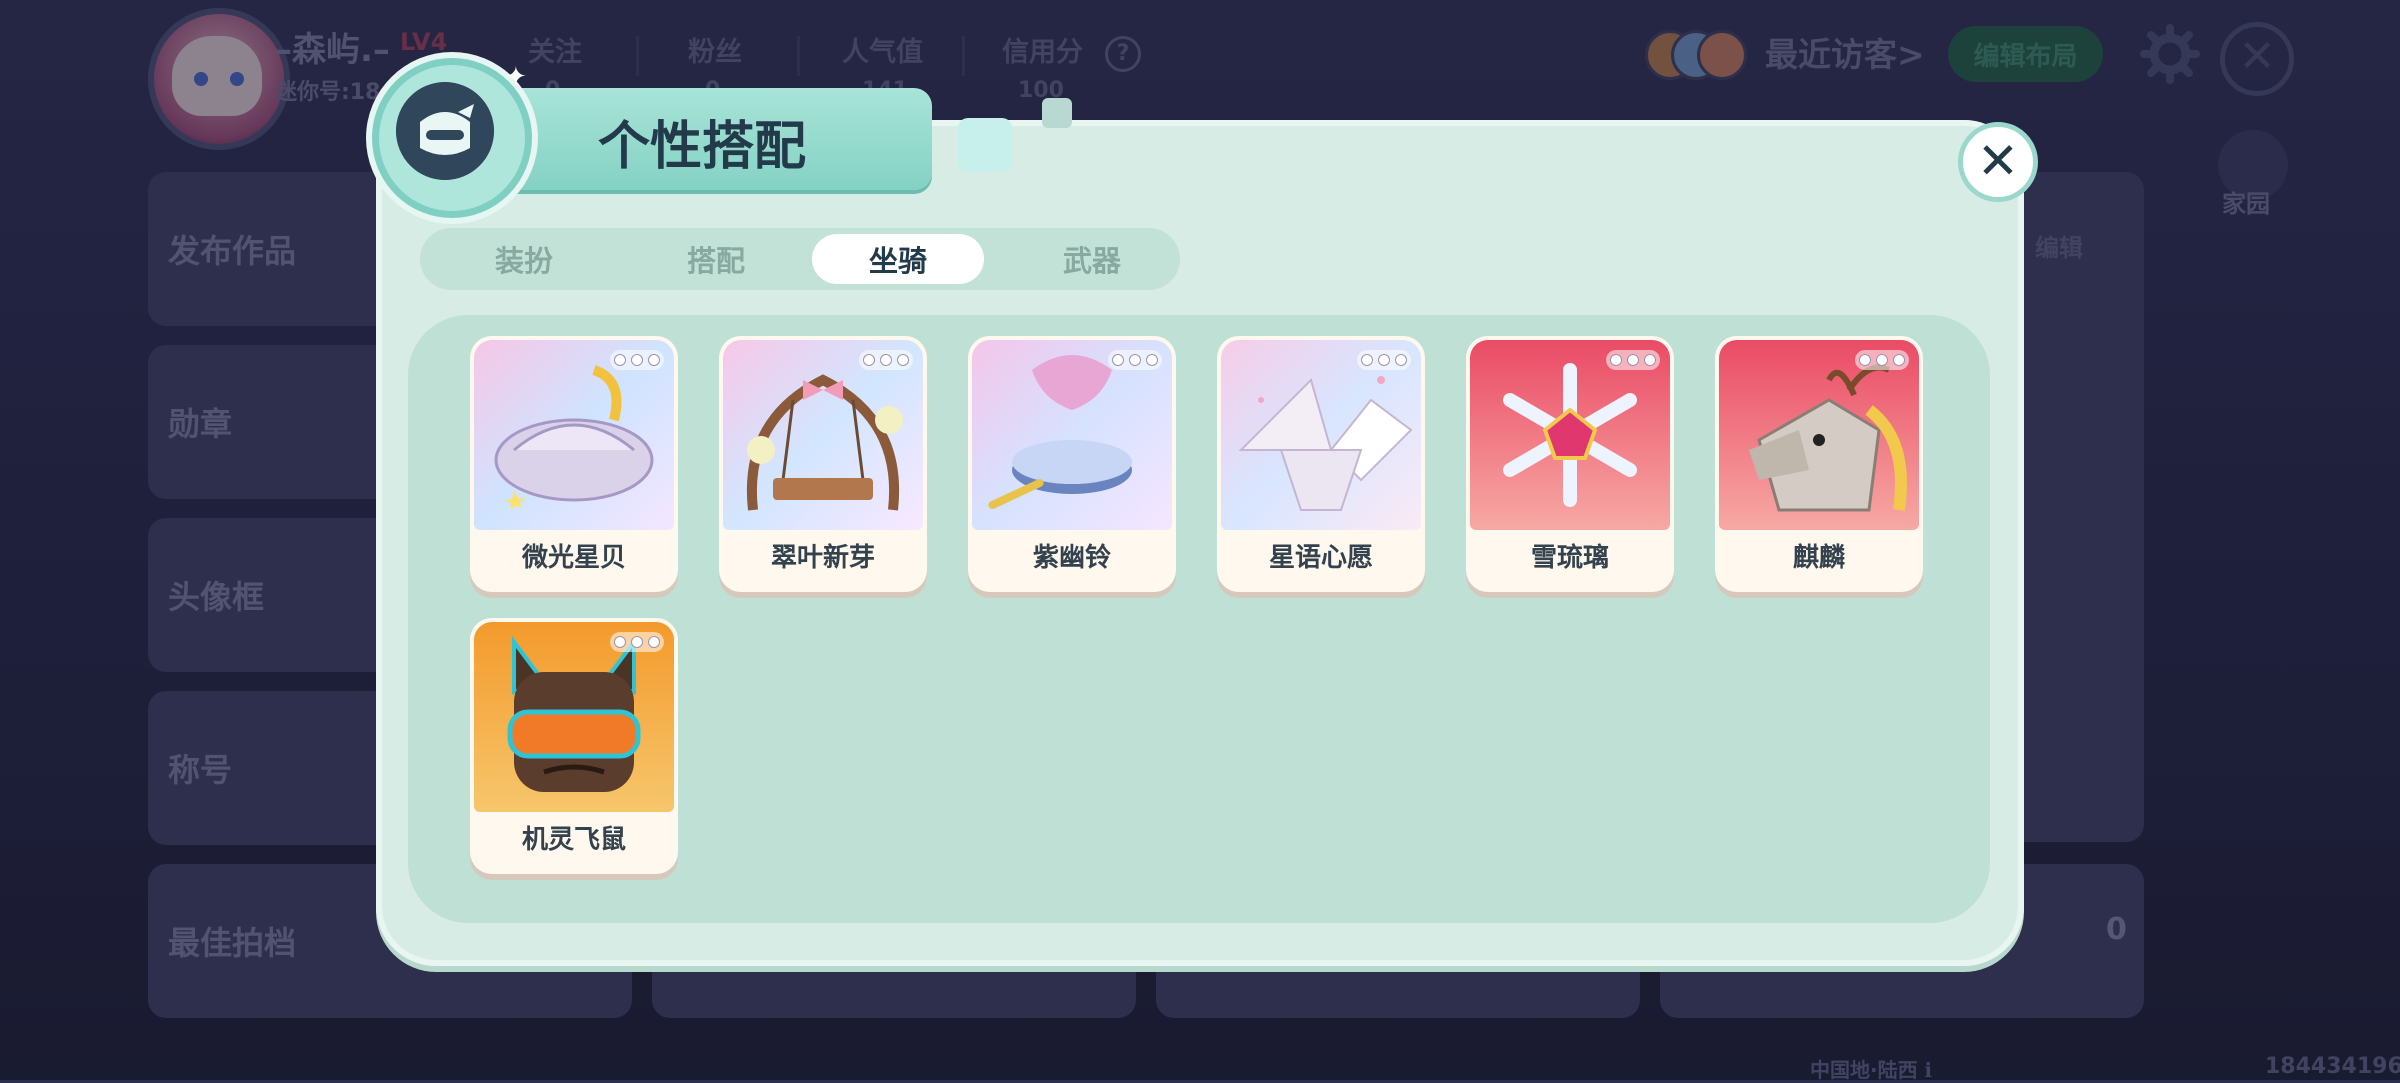 The image size is (2400, 1083). I want to click on mount-card: 雪琉璃, so click(1570, 464).